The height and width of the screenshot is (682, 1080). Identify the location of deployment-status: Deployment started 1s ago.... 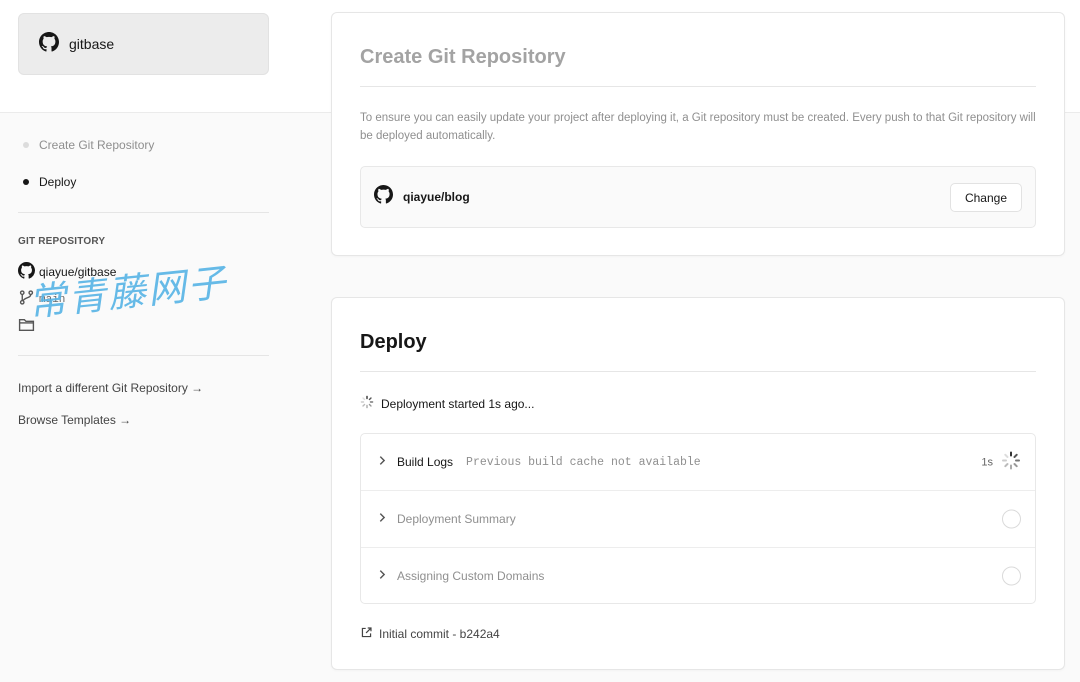
(447, 403).